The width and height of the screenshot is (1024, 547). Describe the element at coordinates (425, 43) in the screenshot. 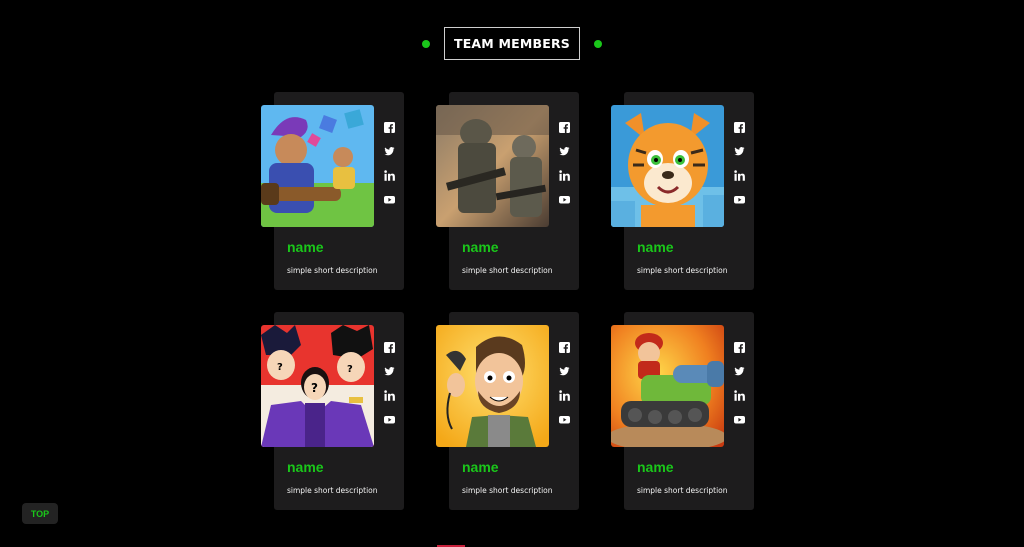

I see `left-dot-decoration` at that location.